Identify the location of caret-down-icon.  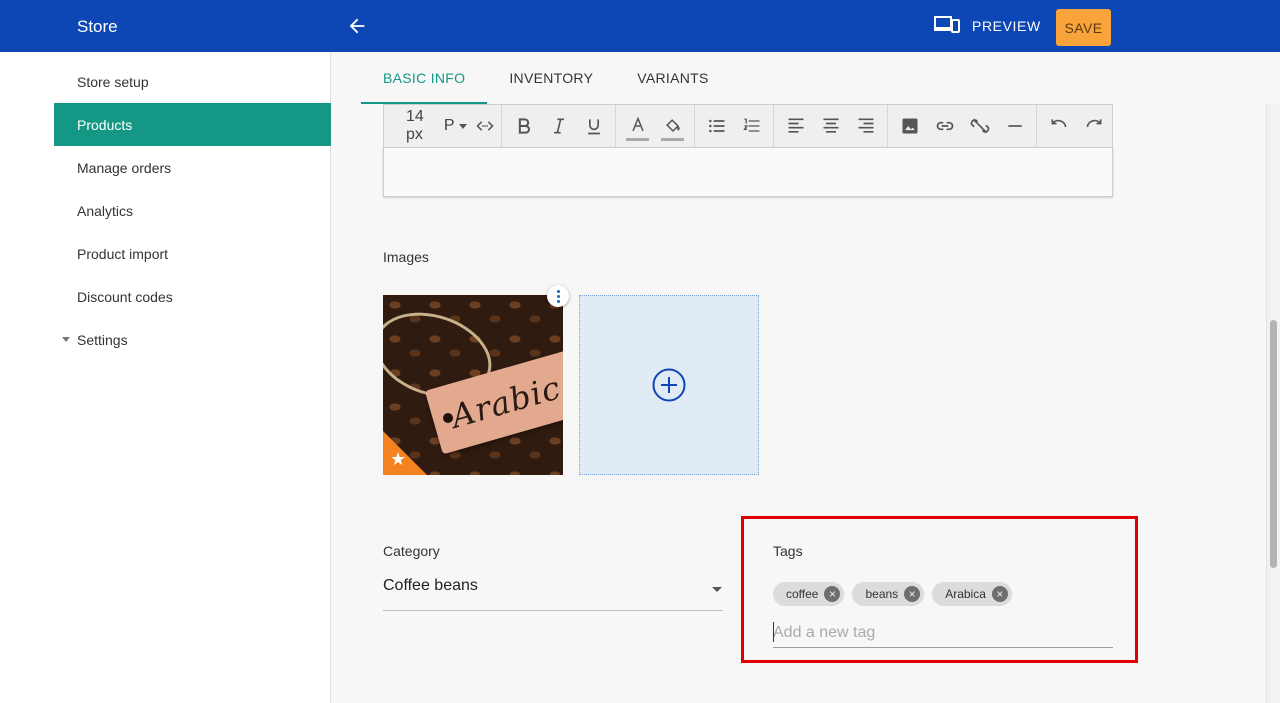
(66, 339).